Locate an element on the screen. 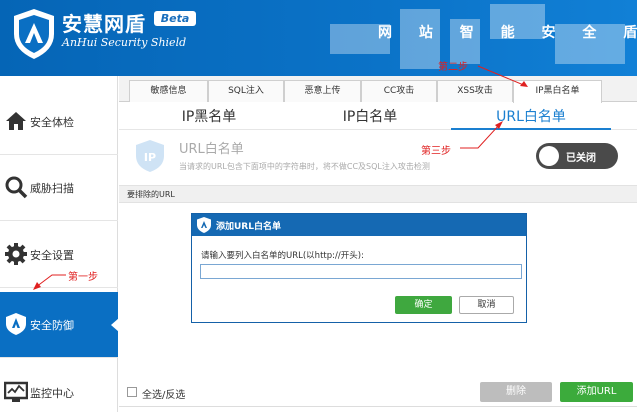 The height and width of the screenshot is (412, 637). annotation-step2: 第二步 is located at coordinates (453, 67).